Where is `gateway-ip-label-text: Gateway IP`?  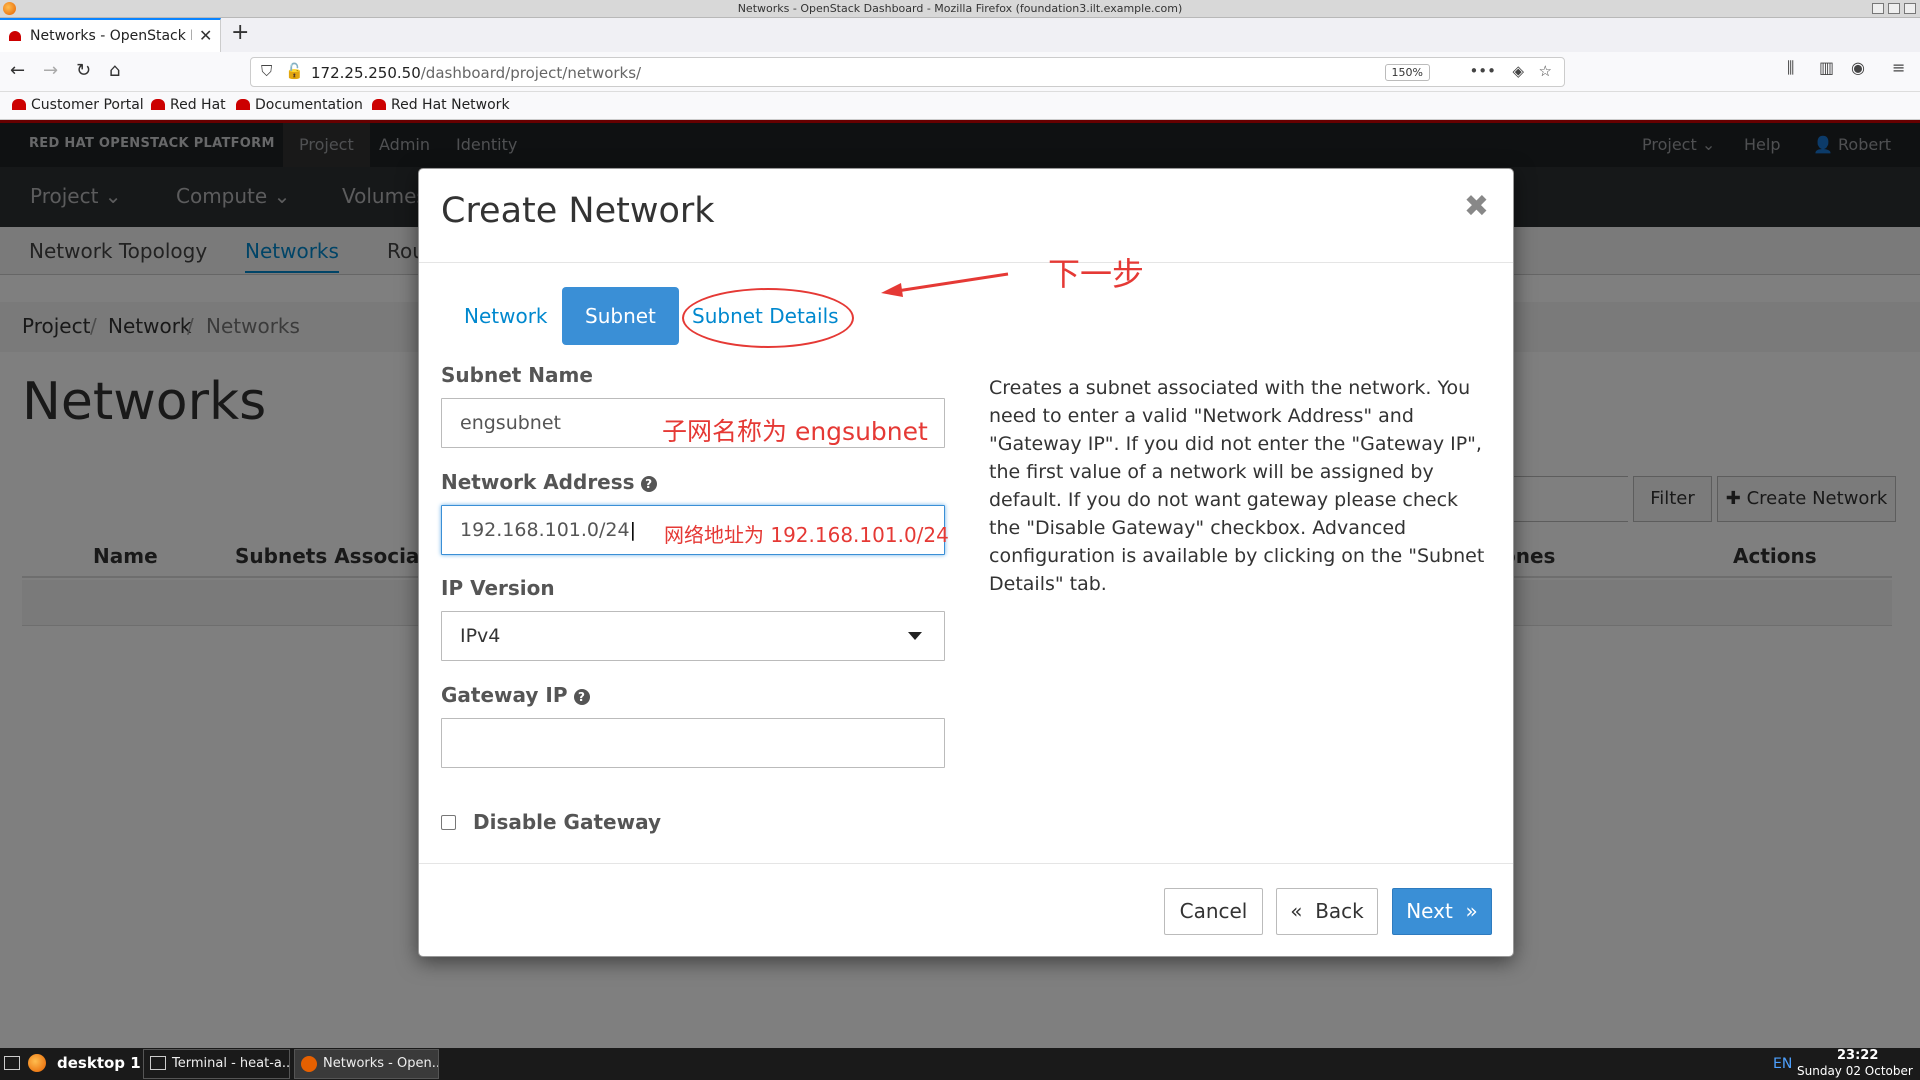
gateway-ip-label-text: Gateway IP is located at coordinates (504, 695).